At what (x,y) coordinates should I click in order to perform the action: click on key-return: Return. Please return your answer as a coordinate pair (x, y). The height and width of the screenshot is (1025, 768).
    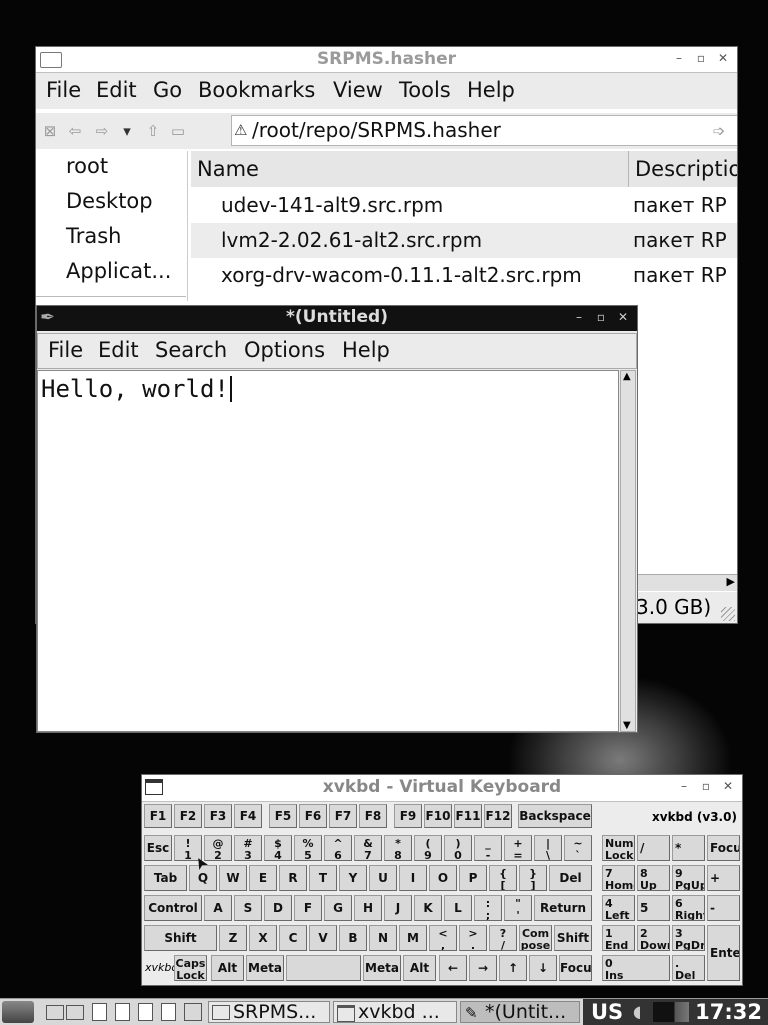
    Looking at the image, I should click on (563, 908).